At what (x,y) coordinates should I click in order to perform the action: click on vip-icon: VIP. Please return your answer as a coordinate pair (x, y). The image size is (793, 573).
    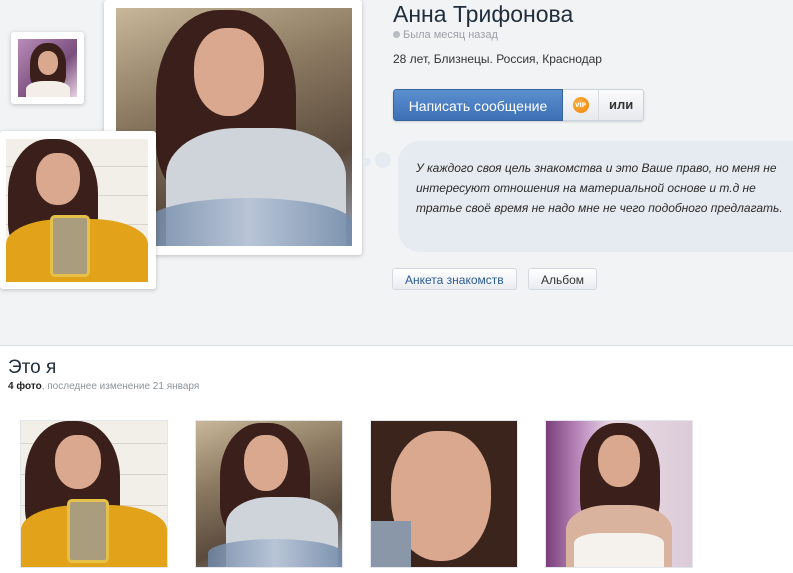
    Looking at the image, I should click on (580, 105).